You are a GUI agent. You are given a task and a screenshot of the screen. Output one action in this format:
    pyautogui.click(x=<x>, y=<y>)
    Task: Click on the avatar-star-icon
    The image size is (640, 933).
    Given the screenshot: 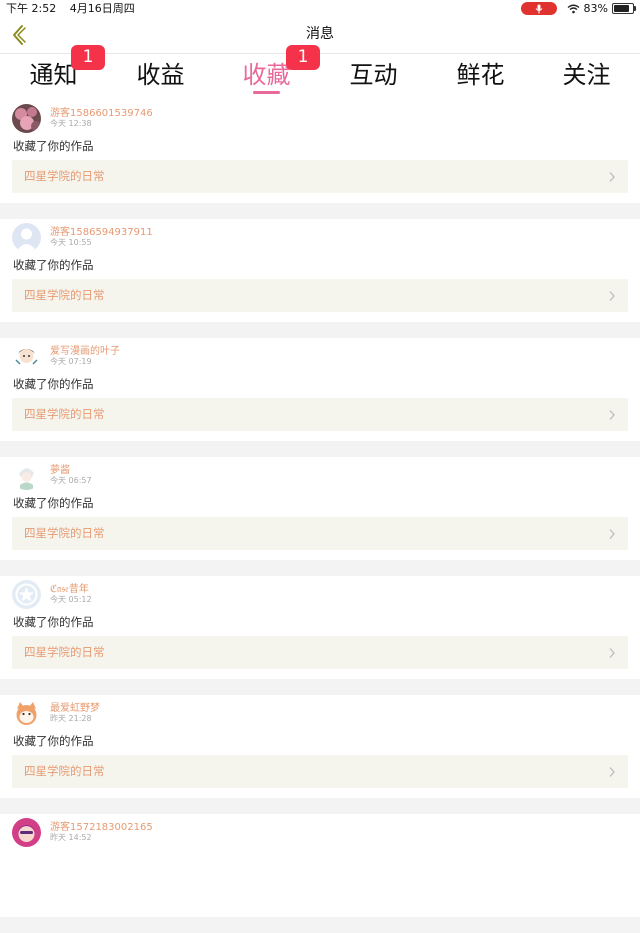 What is the action you would take?
    pyautogui.click(x=26, y=594)
    